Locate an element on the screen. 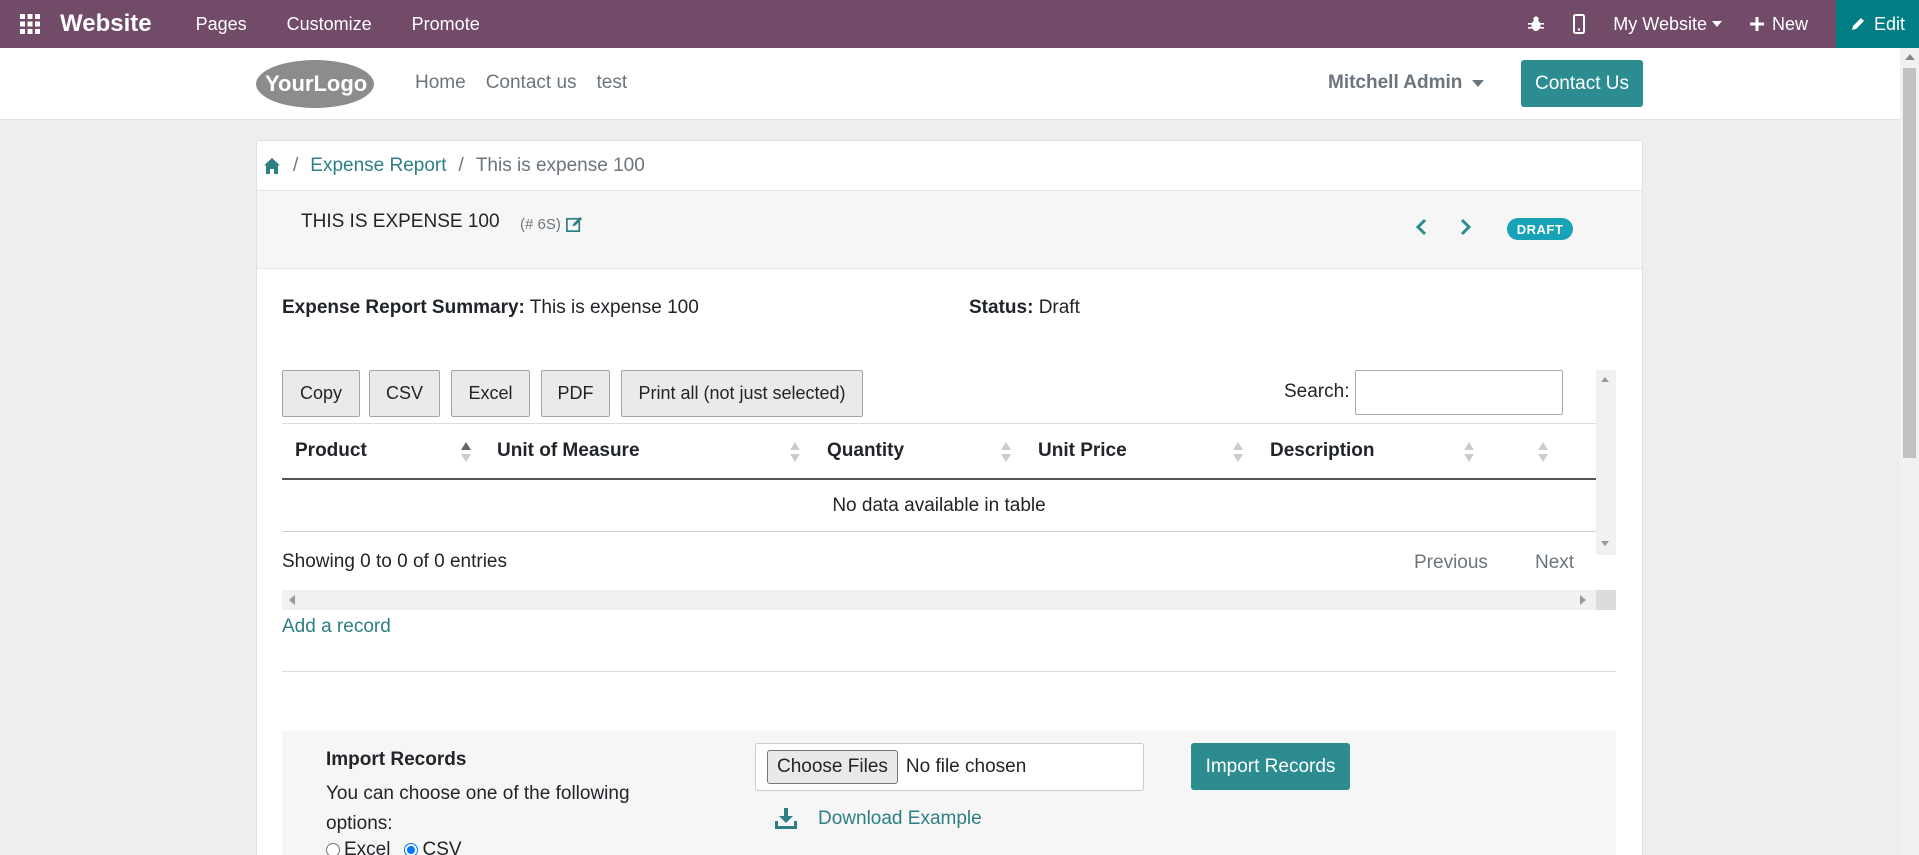  breadcrumb: / Expense Report / This is expense 100 is located at coordinates (949, 166).